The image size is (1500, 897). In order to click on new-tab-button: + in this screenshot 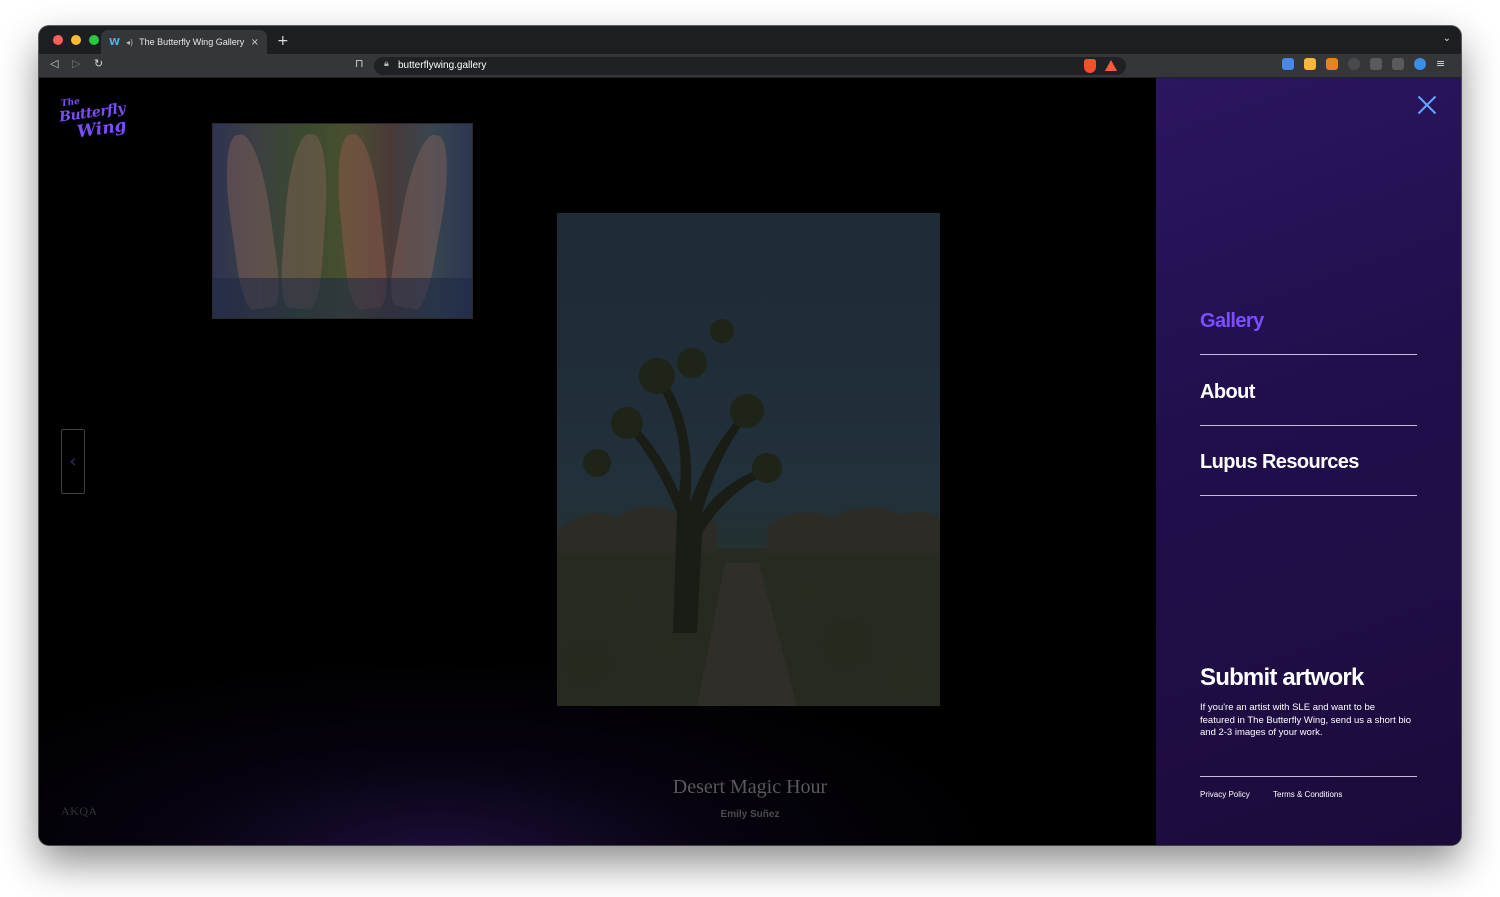, I will do `click(283, 41)`.